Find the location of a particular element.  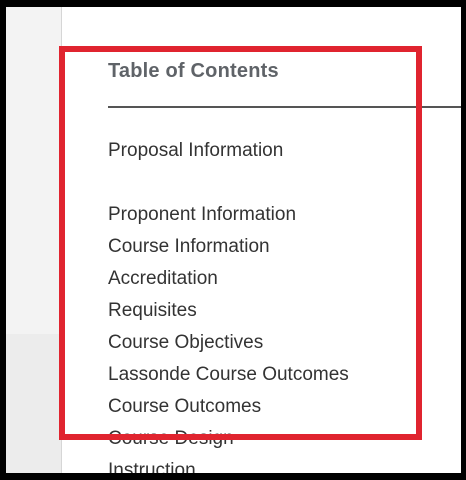

toc-link-requisites: Requisites is located at coordinates (152, 311).